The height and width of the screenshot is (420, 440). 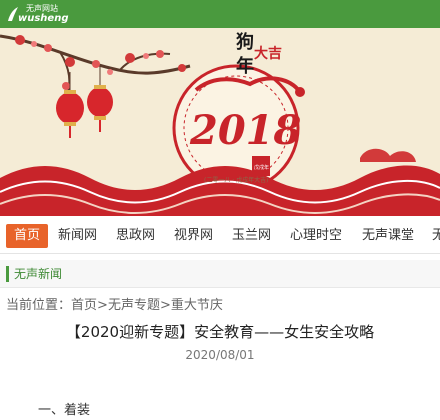 I want to click on lantern-right-icon, so click(x=100, y=99).